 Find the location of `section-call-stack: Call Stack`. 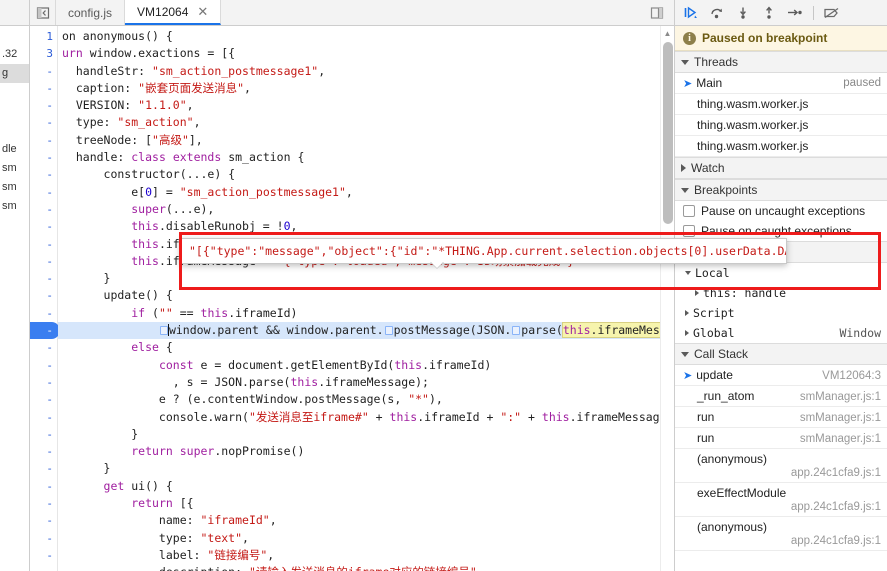

section-call-stack: Call Stack is located at coordinates (781, 354).